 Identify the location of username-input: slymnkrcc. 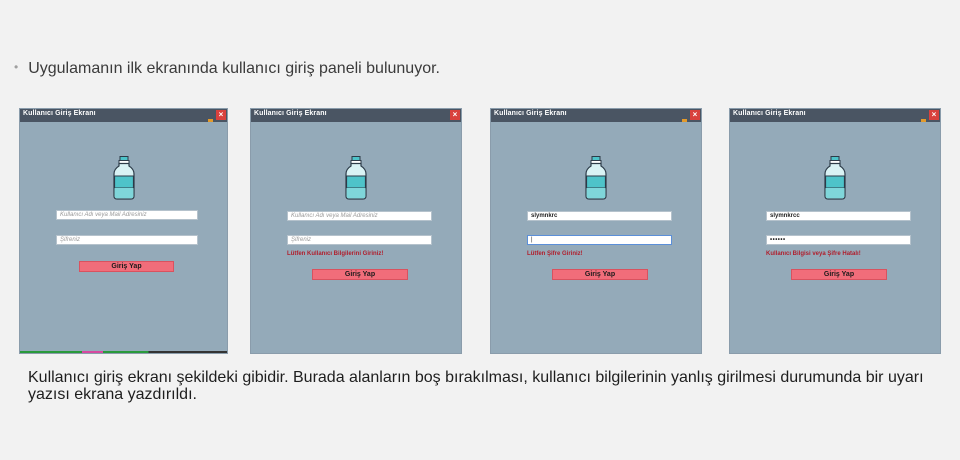
(838, 216).